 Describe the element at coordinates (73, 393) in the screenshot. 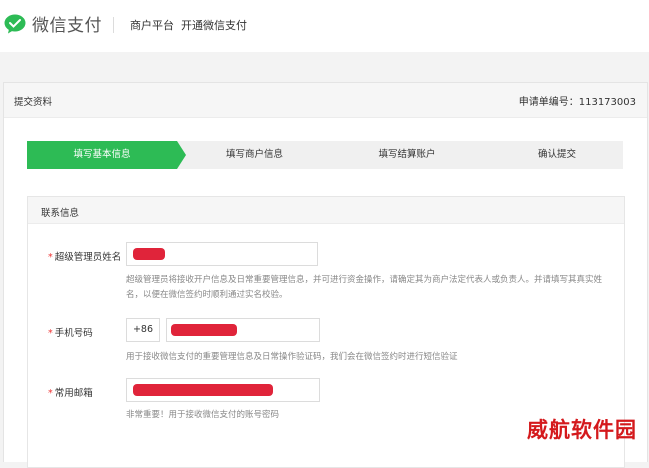

I see `email-label-text: 常用邮箱` at that location.